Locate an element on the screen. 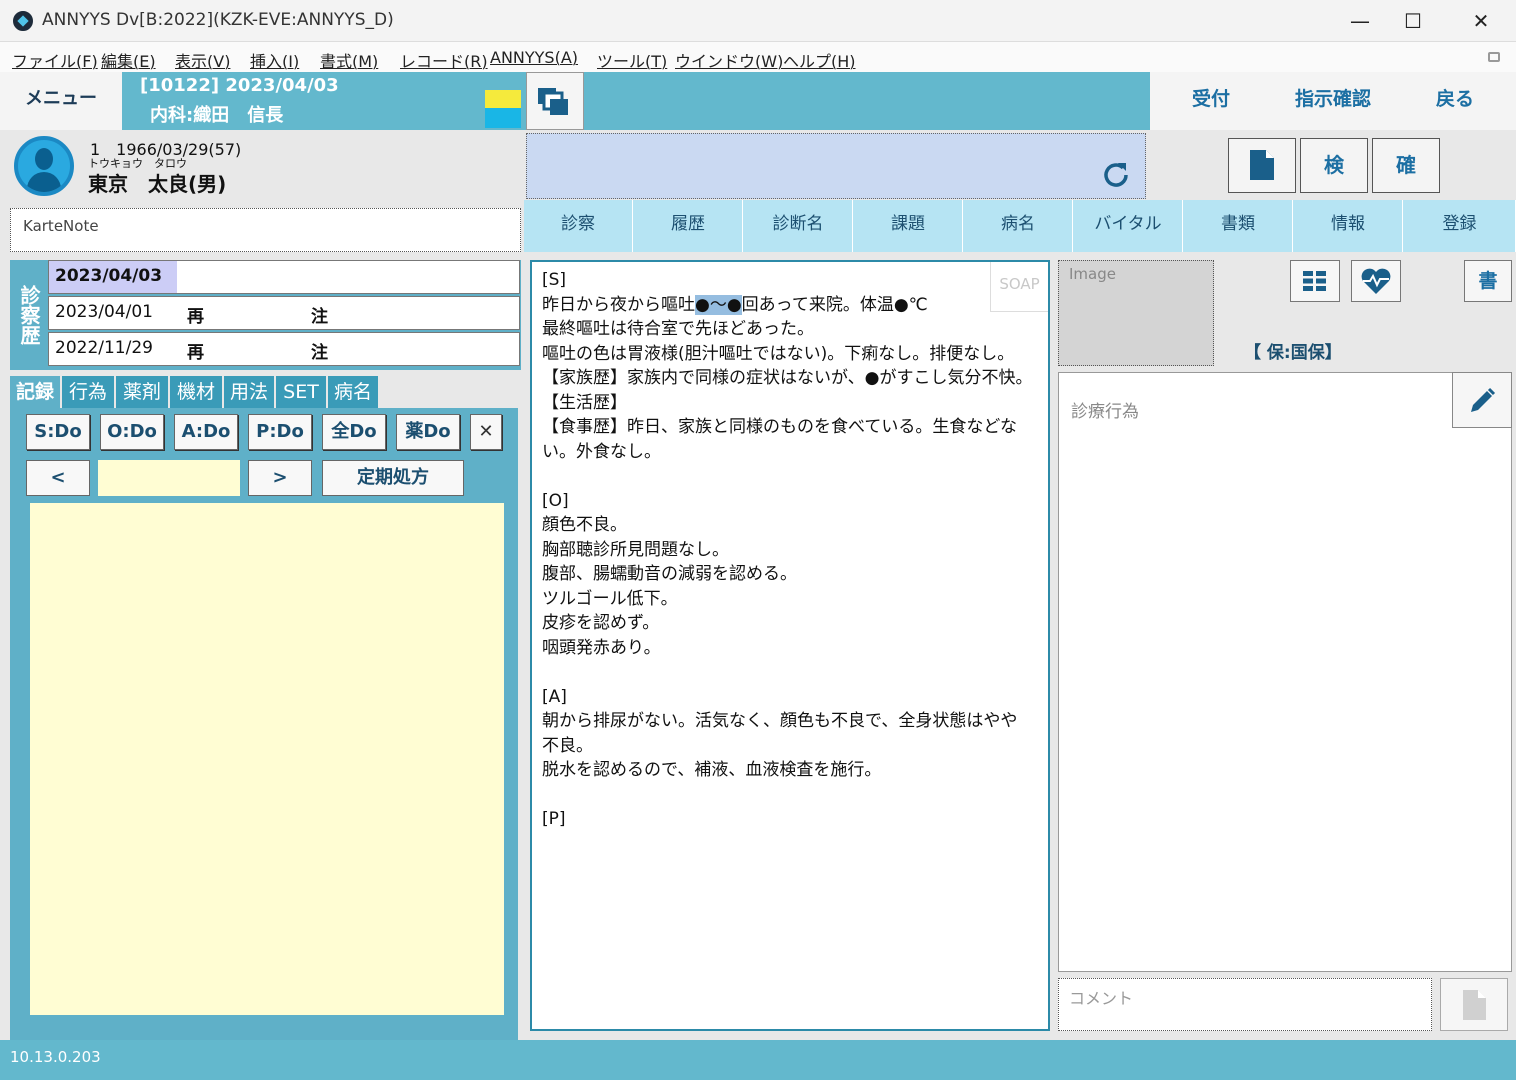 The height and width of the screenshot is (1080, 1516). back-button: 戻る is located at coordinates (1455, 101).